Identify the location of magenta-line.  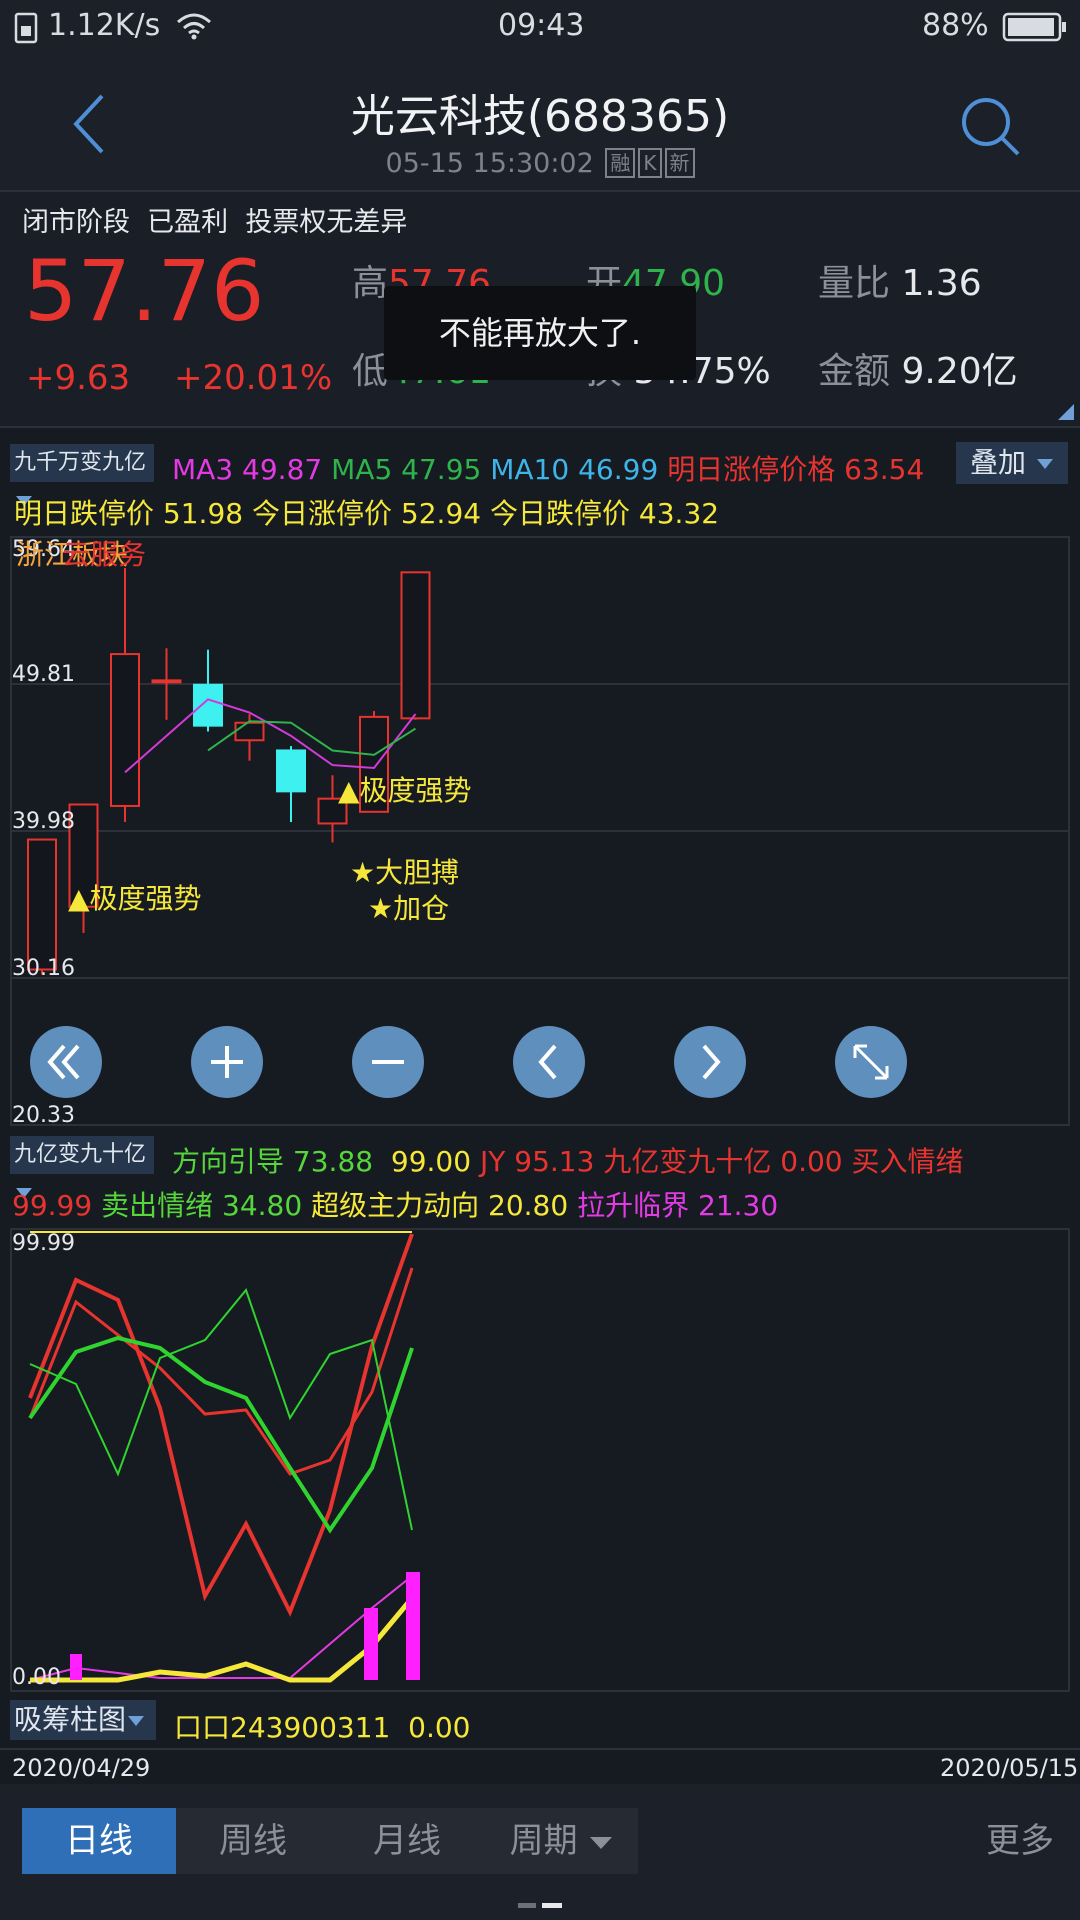
(221, 1628).